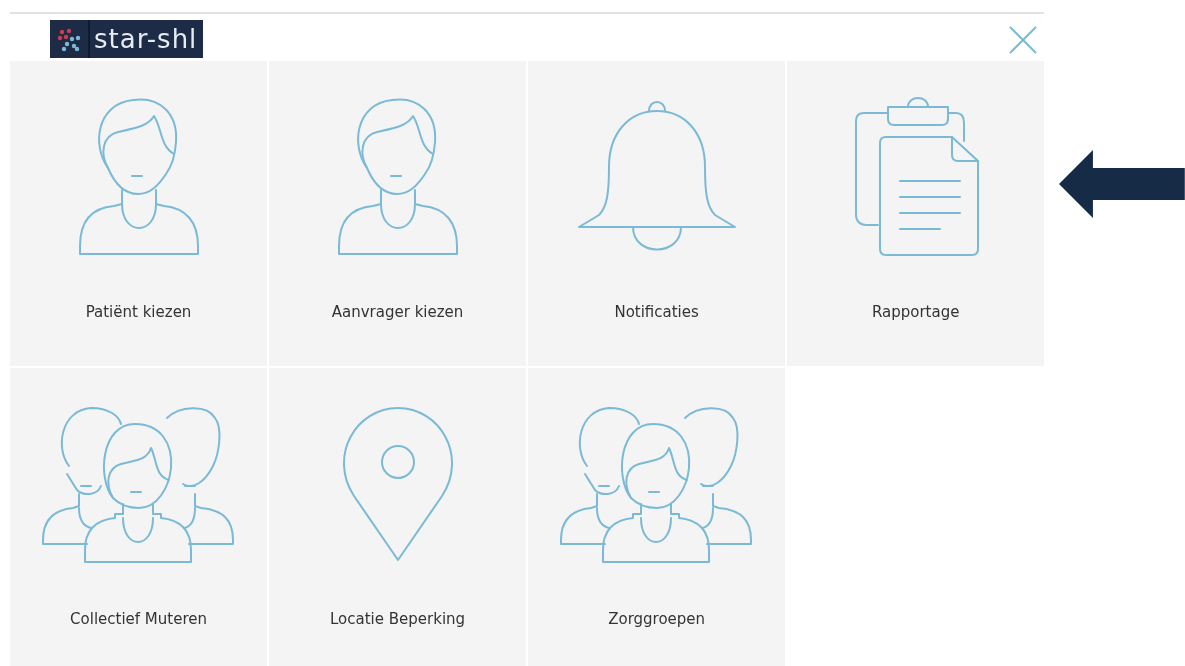 Image resolution: width=1185 pixels, height=666 pixels. Describe the element at coordinates (398, 619) in the screenshot. I see `tile-label: Locatie Beperking` at that location.